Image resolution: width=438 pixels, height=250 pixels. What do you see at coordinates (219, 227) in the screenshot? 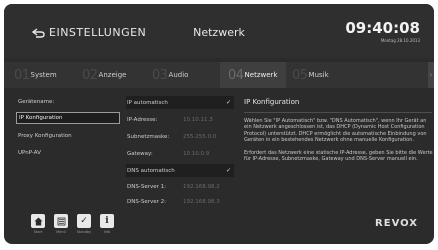
I see `bottom-bar: Start Menü ✓ Standby i Info REVOX` at bounding box center [219, 227].